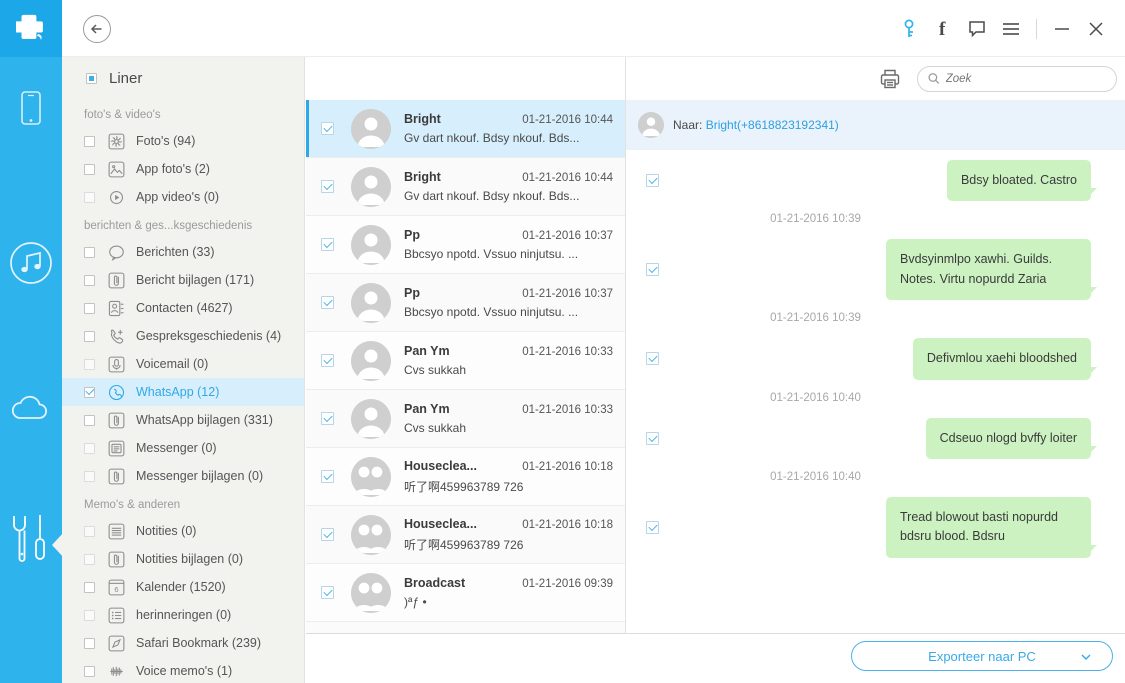 The height and width of the screenshot is (683, 1125). I want to click on chat-bubble-row: Cdseuo nlogd bvffy loiter, so click(875, 438).